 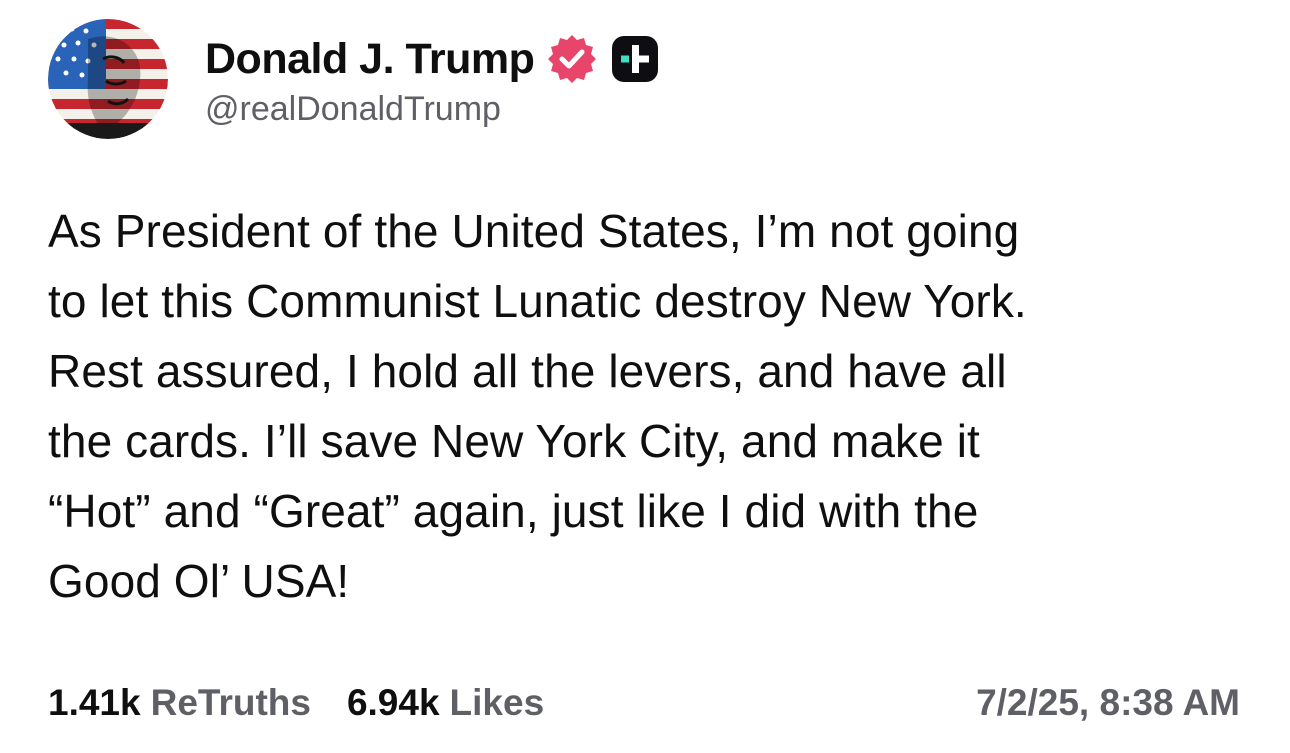 I want to click on name-row: Donald J. Trump, so click(x=432, y=59).